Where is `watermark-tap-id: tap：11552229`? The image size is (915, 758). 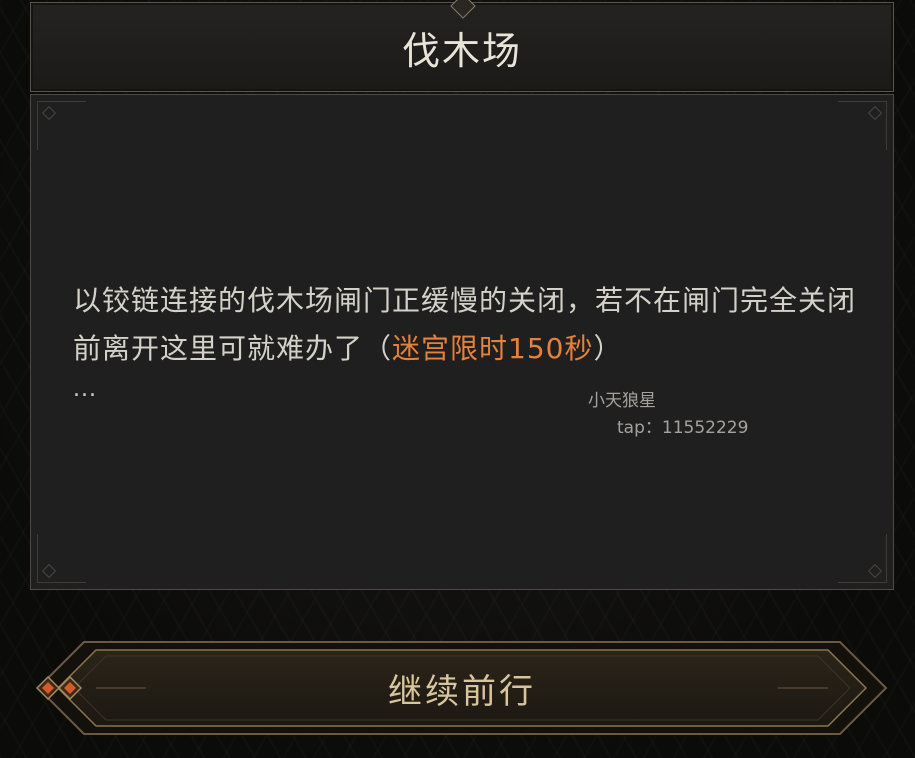
watermark-tap-id: tap：11552229 is located at coordinates (683, 428).